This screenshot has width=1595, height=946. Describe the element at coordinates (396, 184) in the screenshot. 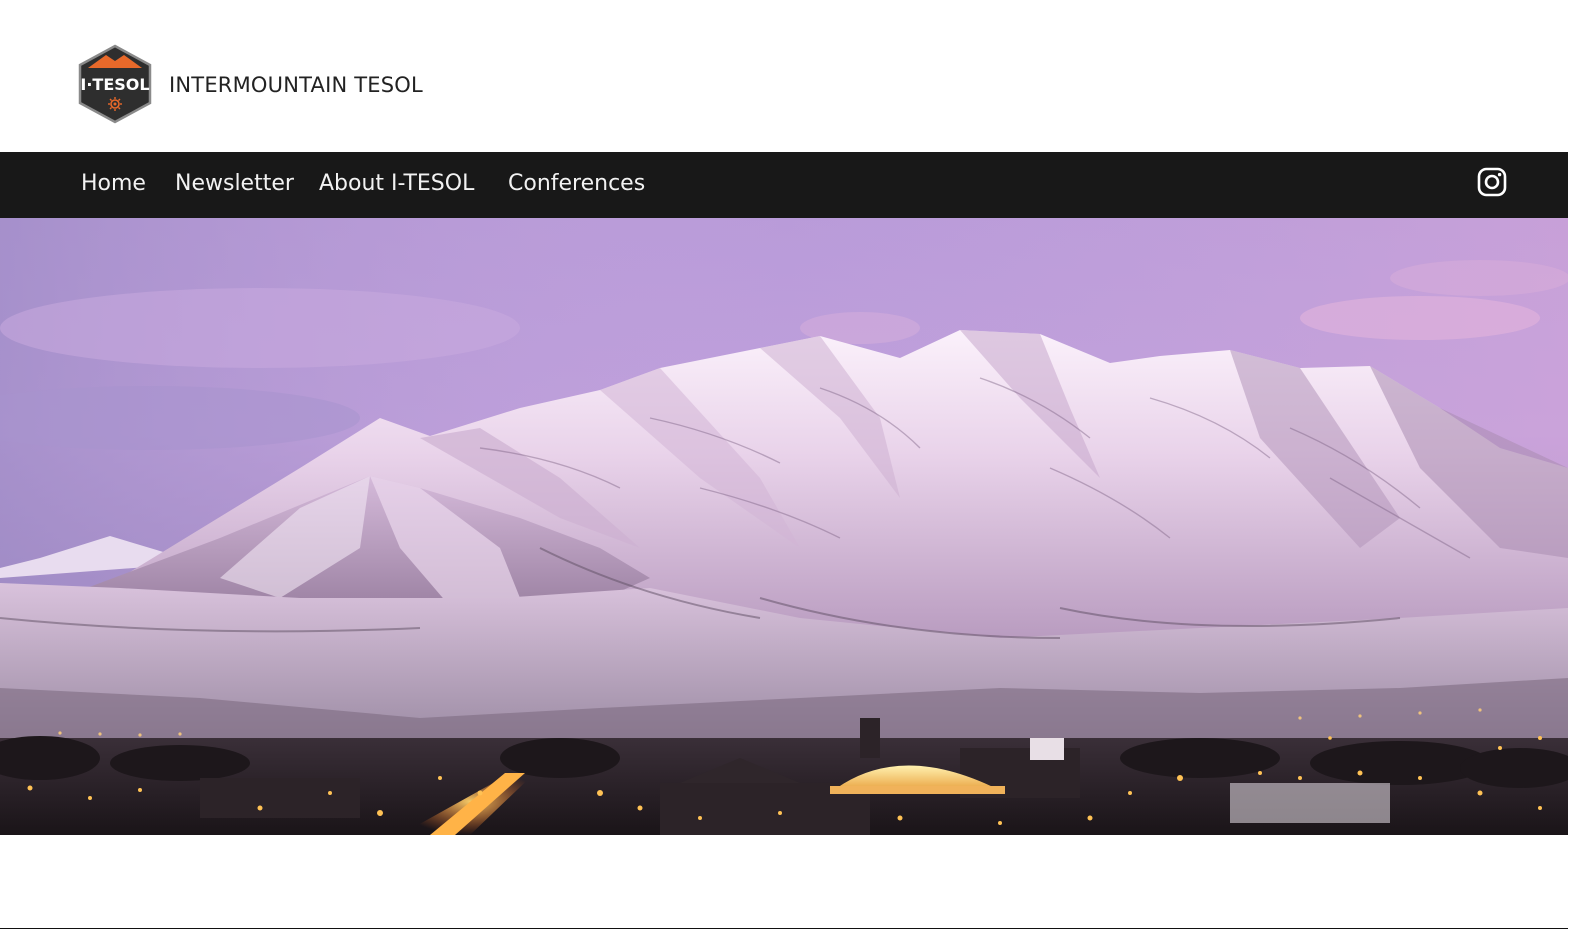

I see `nav-item-about: About I-TESOL` at that location.